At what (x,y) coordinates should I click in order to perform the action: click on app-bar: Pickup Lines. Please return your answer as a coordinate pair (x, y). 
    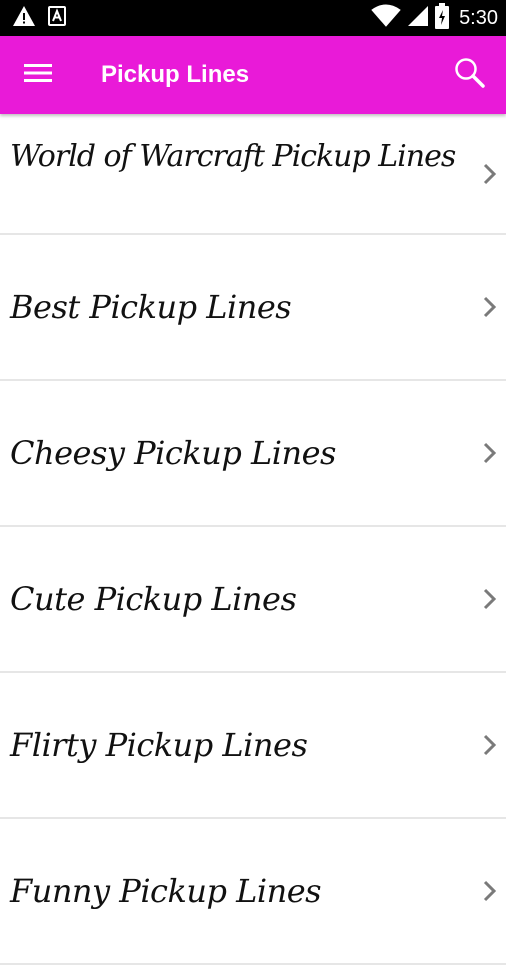
    Looking at the image, I should click on (253, 75).